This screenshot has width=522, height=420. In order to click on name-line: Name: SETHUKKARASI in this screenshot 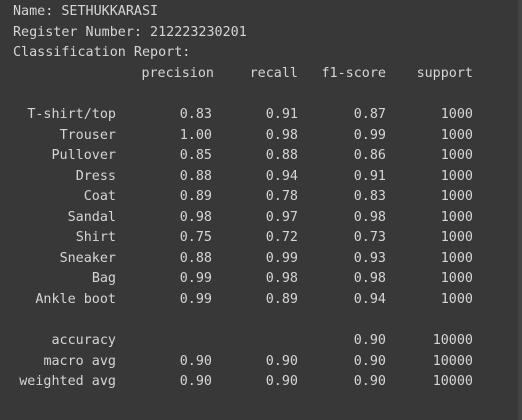, I will do `click(86, 11)`.